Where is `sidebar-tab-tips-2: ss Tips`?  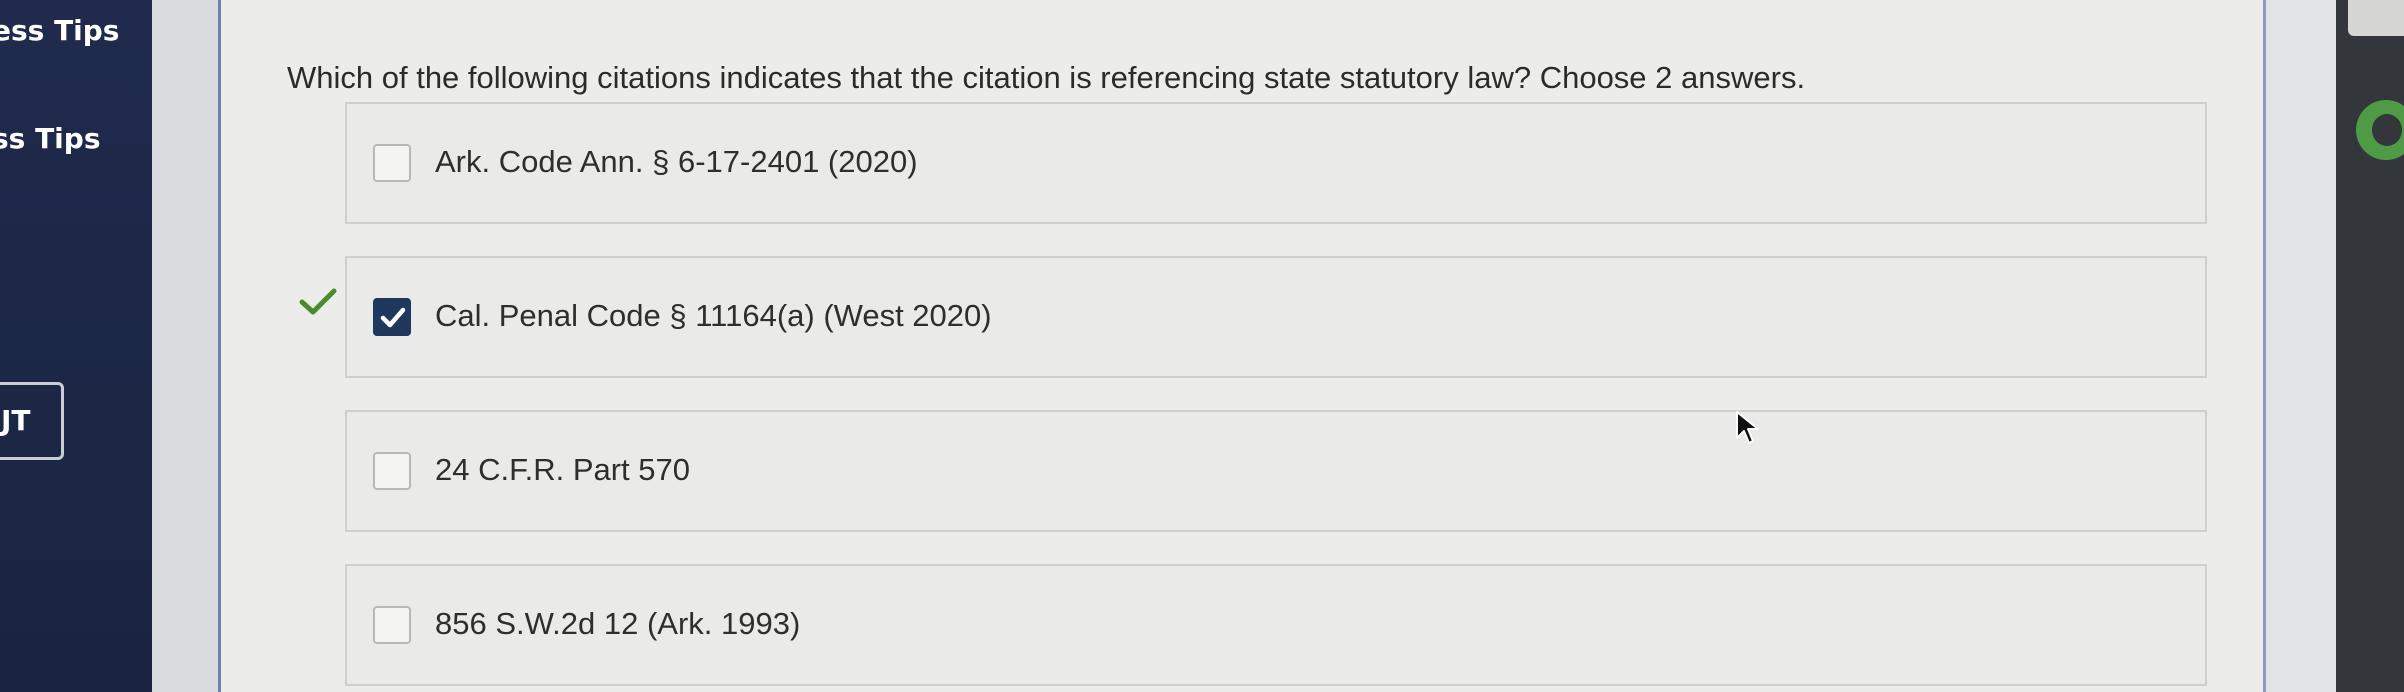 sidebar-tab-tips-2: ss Tips is located at coordinates (50, 138).